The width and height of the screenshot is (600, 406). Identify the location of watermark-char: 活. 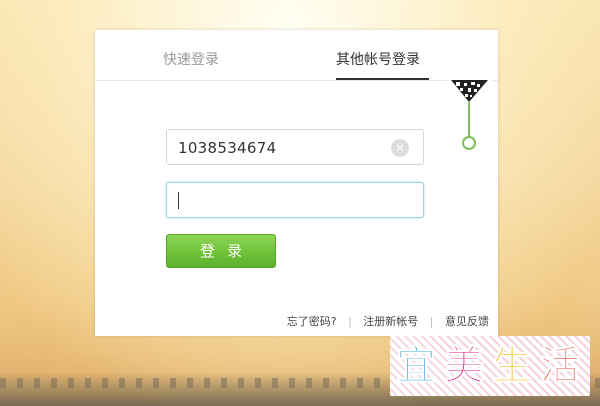
(560, 366).